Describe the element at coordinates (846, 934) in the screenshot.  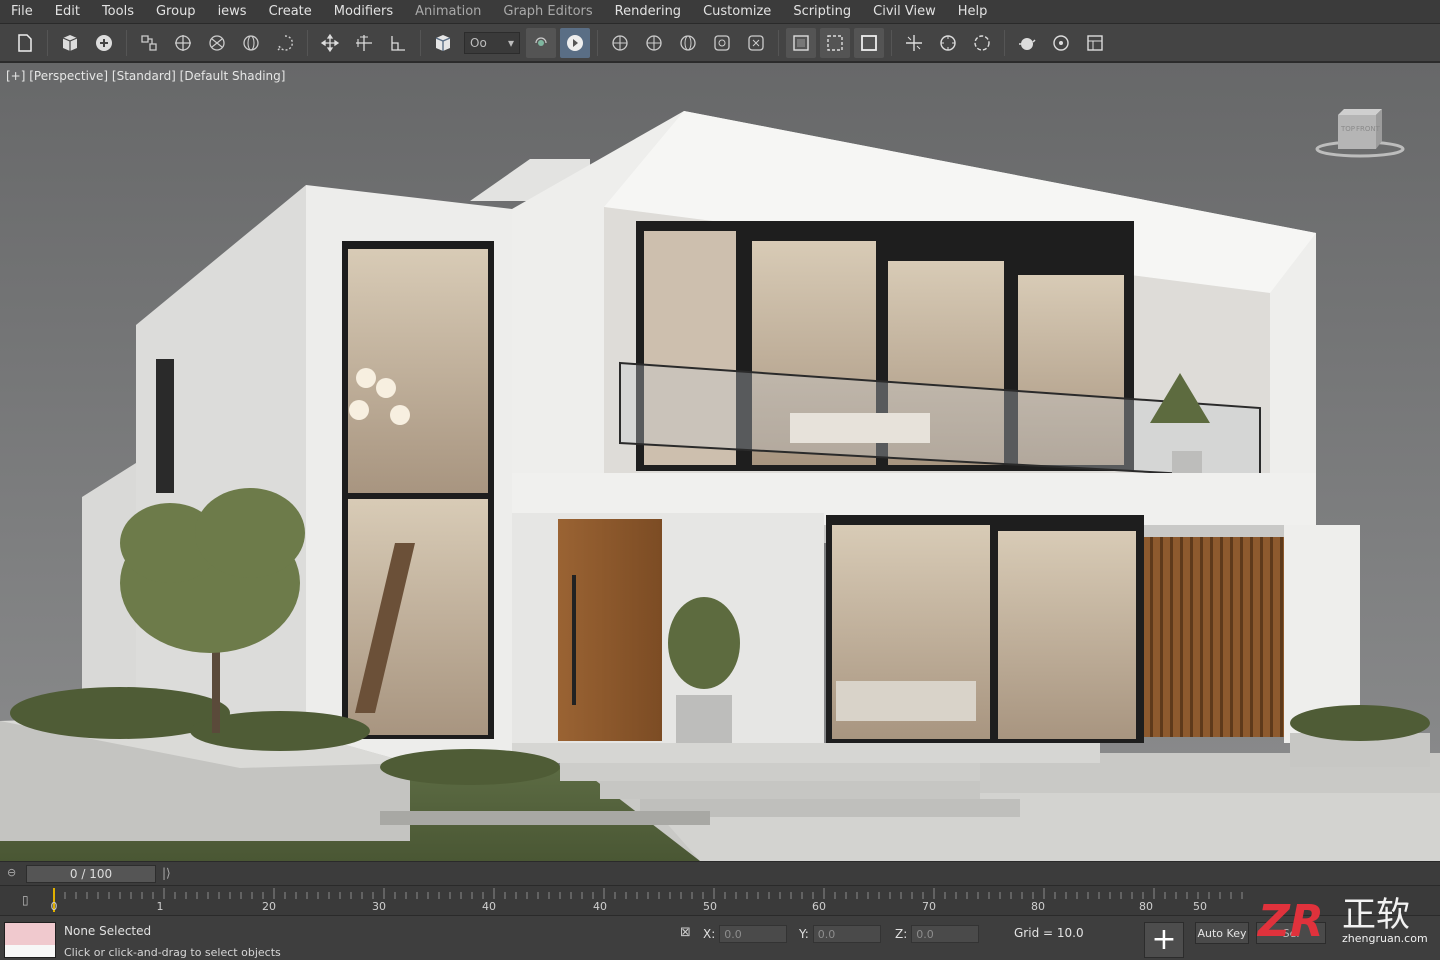
I see `y-input: 0.0` at that location.